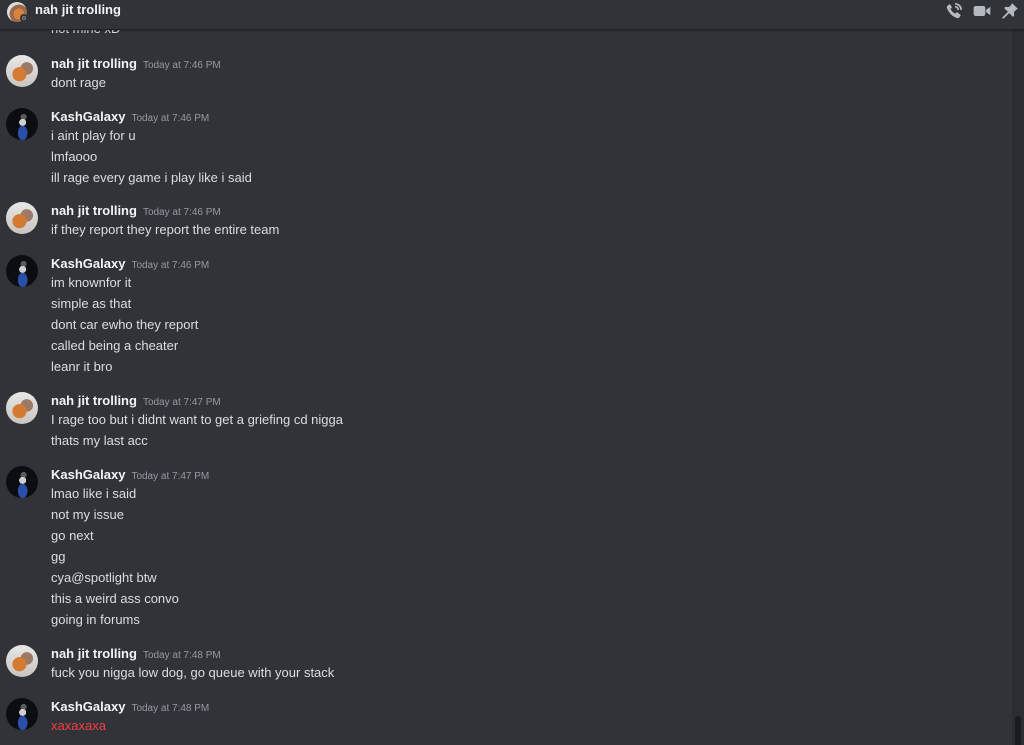 The image size is (1024, 745). What do you see at coordinates (512, 15) in the screenshot?
I see `channel-header: nah jit trolling` at bounding box center [512, 15].